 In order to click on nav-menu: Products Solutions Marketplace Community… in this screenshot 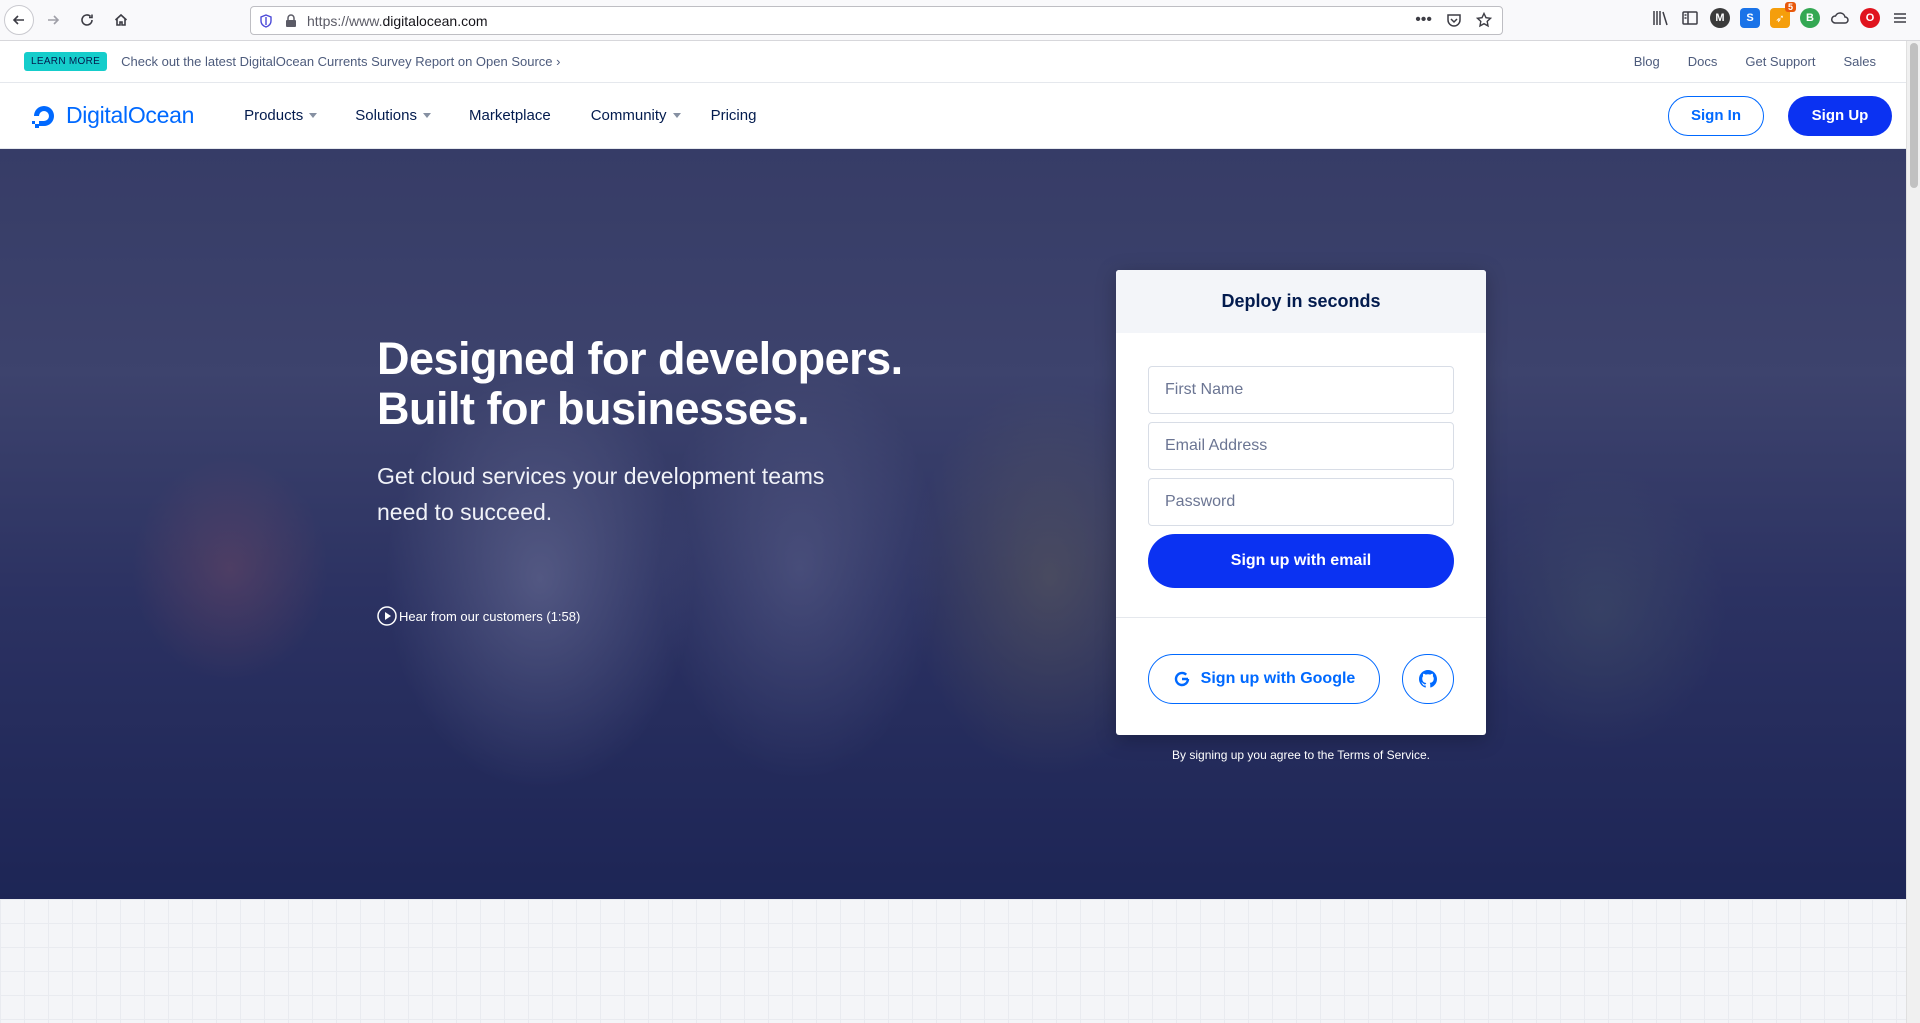, I will do `click(519, 115)`.